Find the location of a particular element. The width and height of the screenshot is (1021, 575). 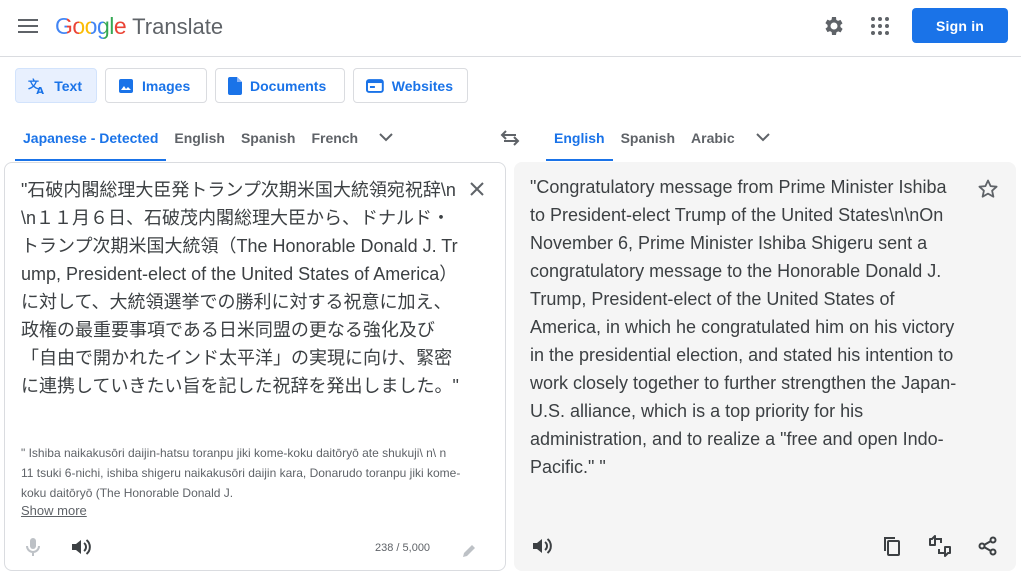

pencil-icon is located at coordinates (469, 551).